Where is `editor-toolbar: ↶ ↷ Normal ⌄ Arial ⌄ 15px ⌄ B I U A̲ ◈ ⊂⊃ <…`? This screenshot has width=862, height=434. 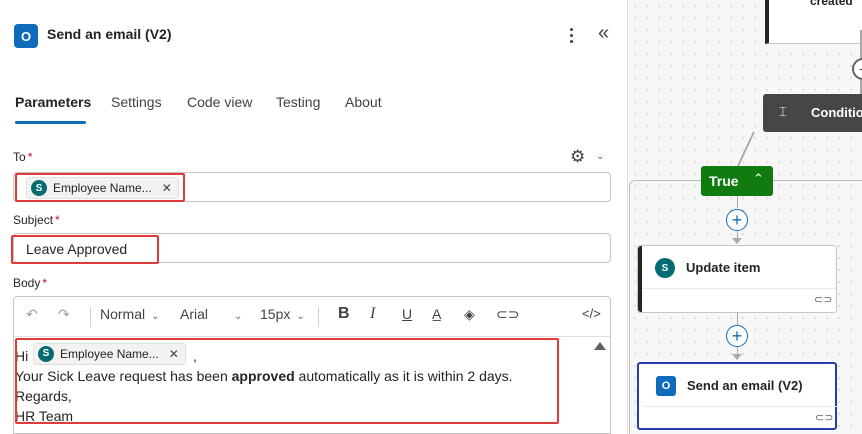
editor-toolbar: ↶ ↷ Normal ⌄ Arial ⌄ 15px ⌄ B I U A̲ ◈ ⊂⊃ <… is located at coordinates (312, 317).